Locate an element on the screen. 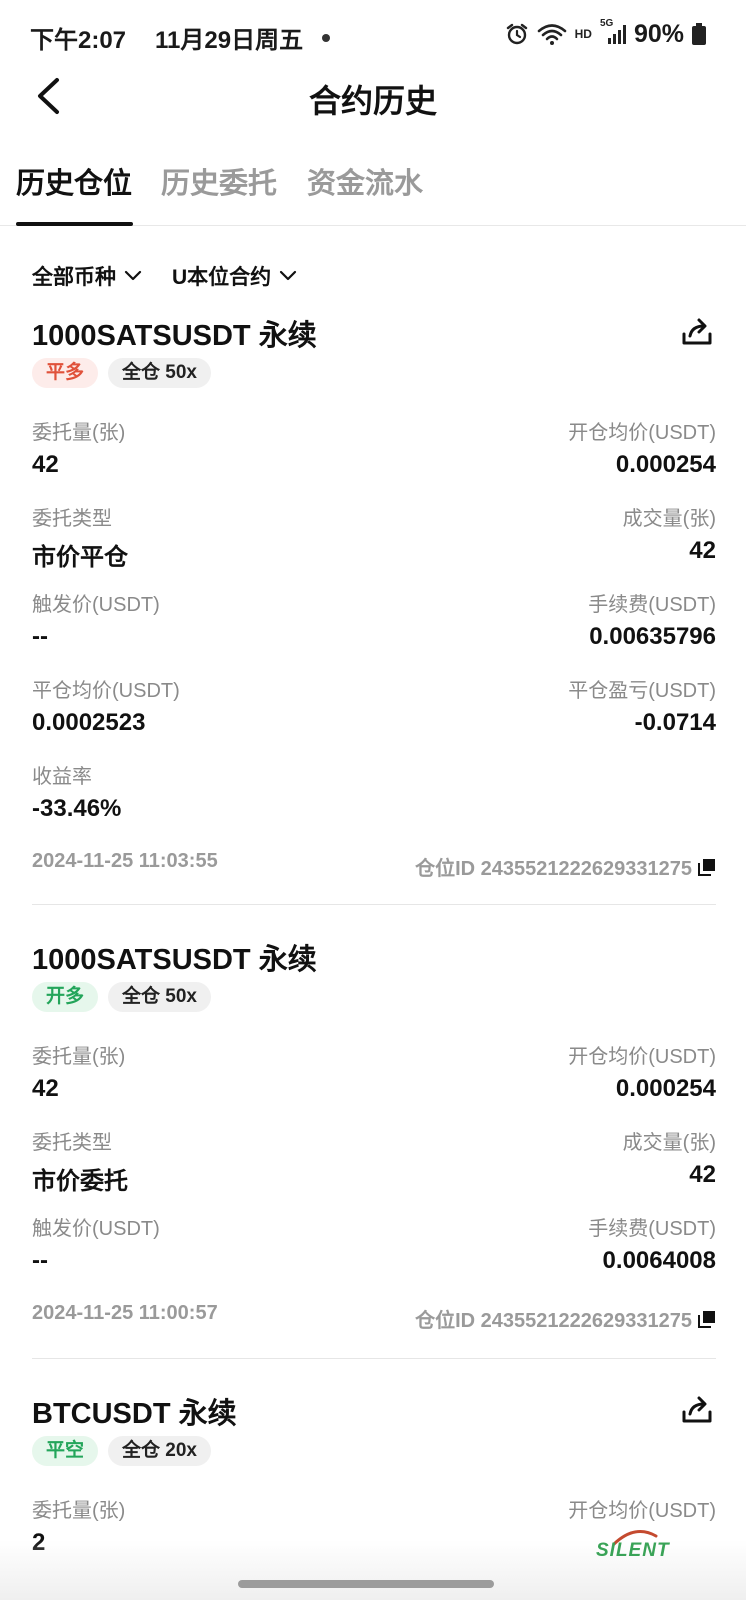  tab-fund-flow: 资金流水 is located at coordinates (365, 181).